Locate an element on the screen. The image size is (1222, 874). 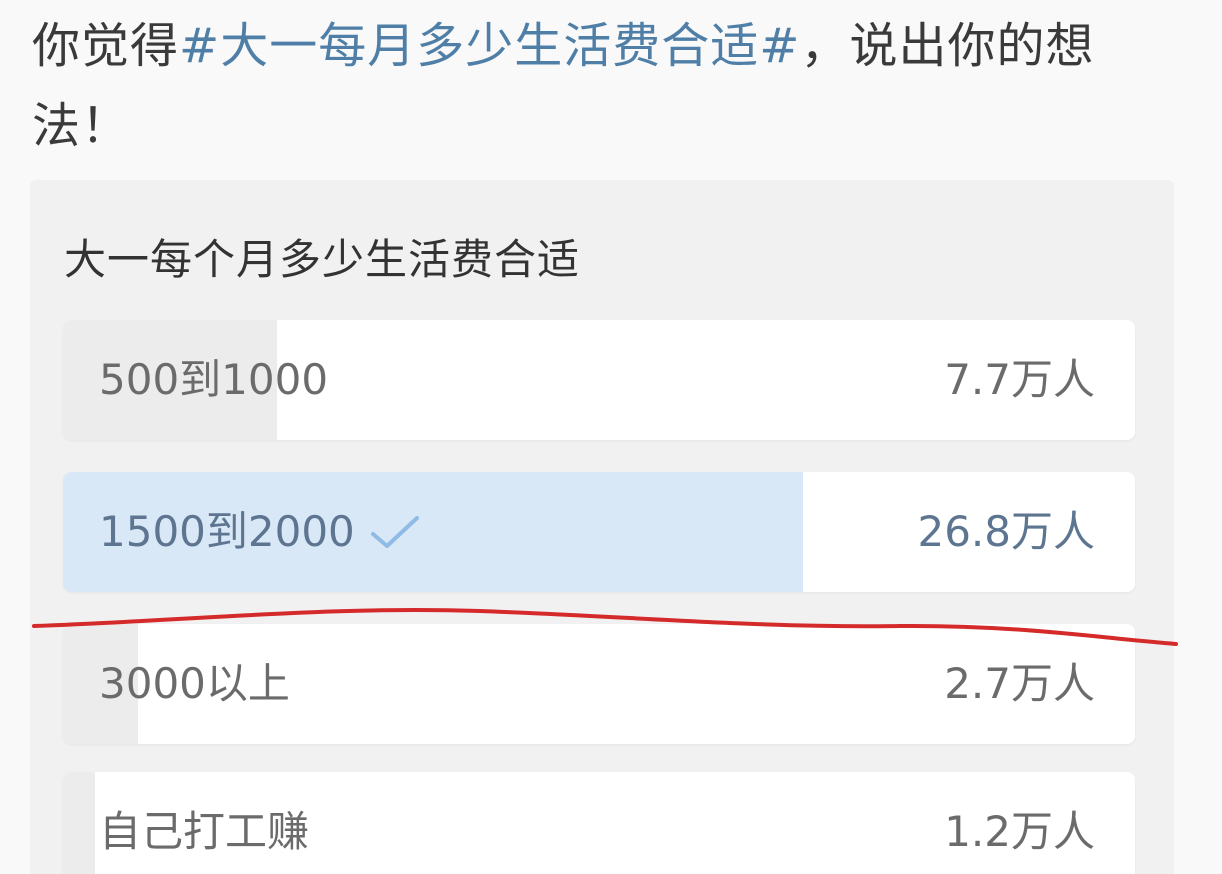
poll-option-3: 3000以上 2.7万人 is located at coordinates (599, 684).